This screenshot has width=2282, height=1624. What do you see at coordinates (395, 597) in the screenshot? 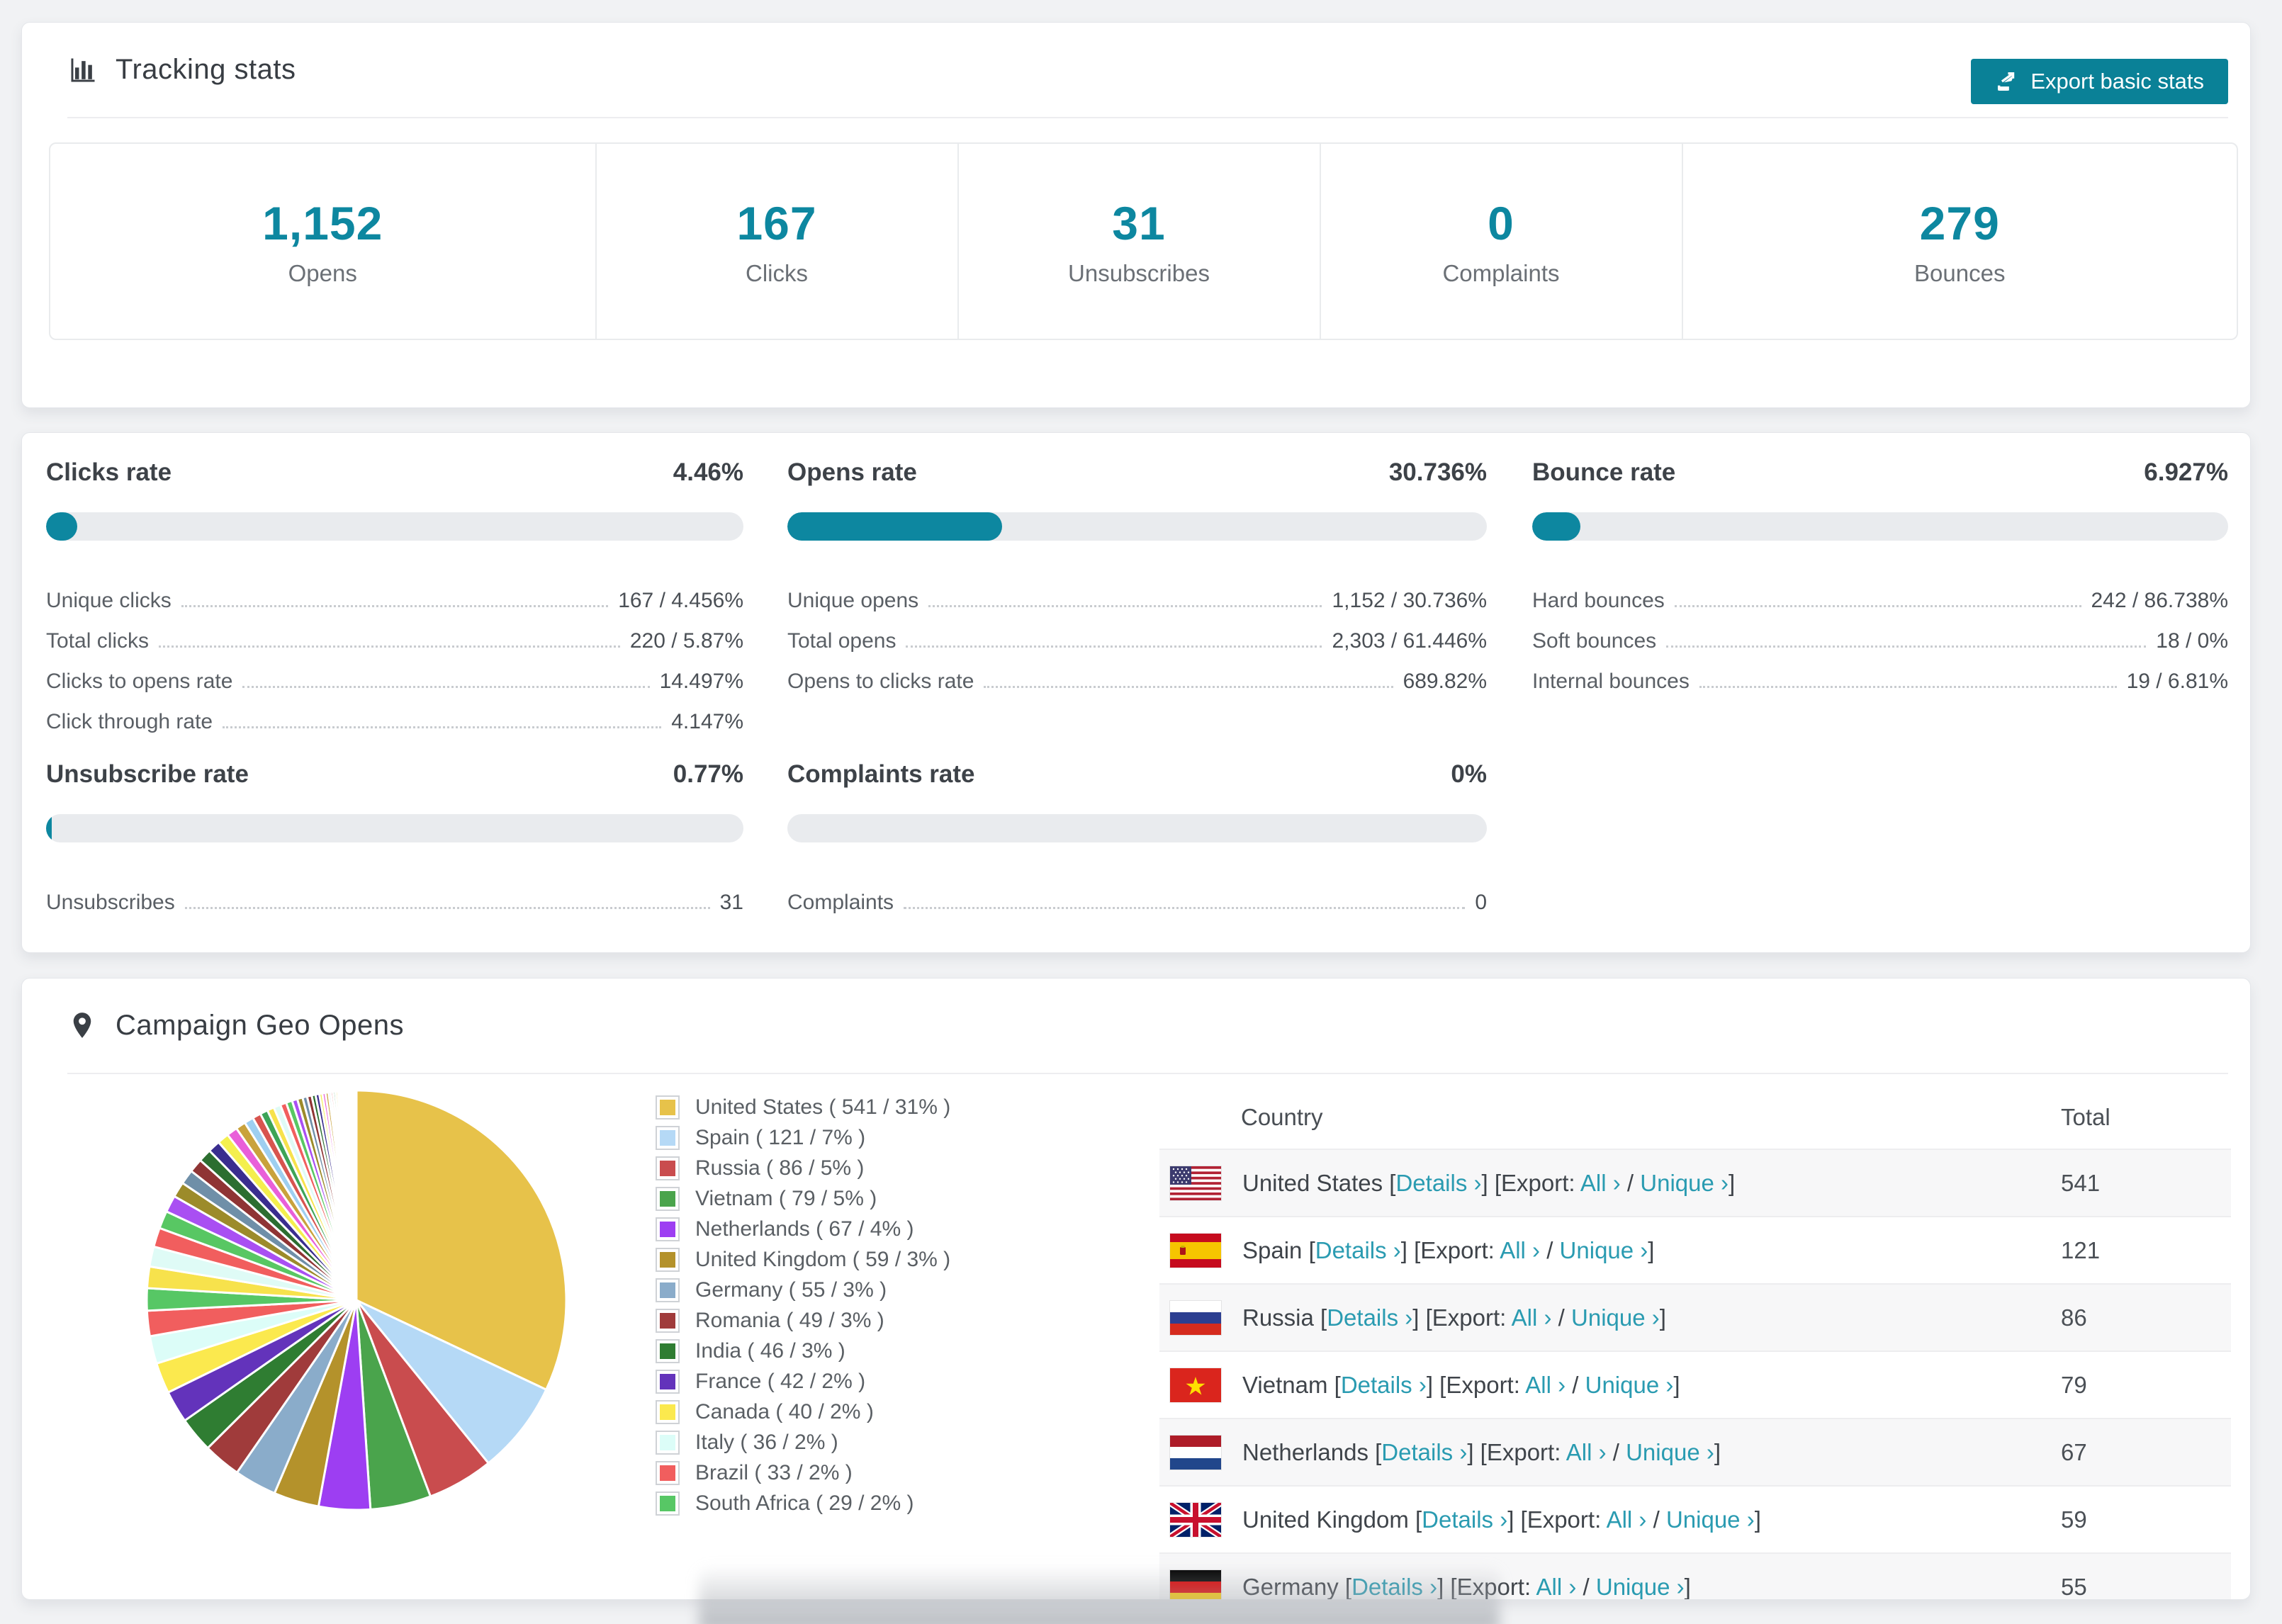
I see `detail-row: Unique clicks 167 / 4.456%` at bounding box center [395, 597].